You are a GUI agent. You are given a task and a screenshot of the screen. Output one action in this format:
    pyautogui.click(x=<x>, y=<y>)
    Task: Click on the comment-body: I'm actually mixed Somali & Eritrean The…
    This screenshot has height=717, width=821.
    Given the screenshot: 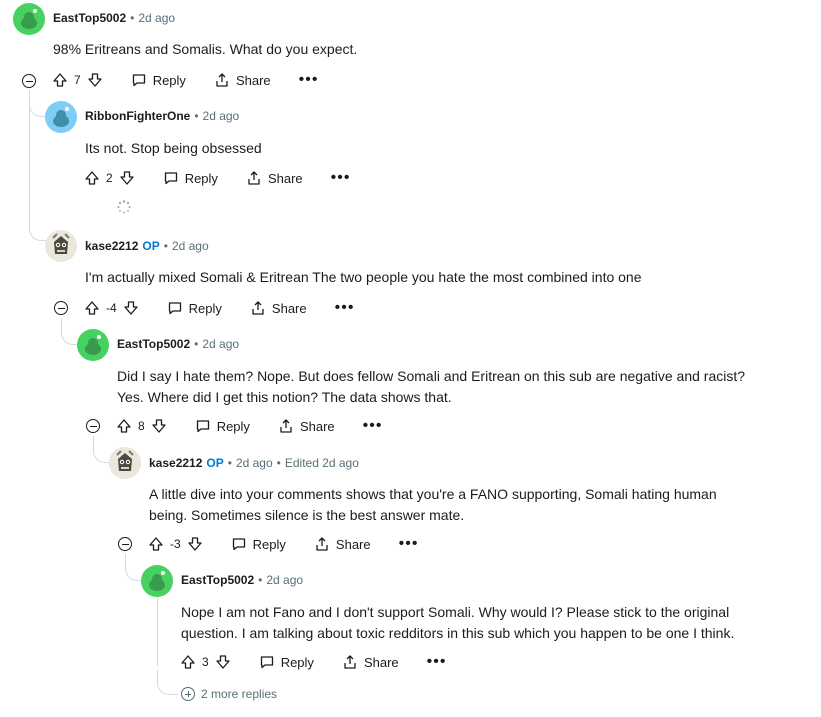 What is the action you would take?
    pyautogui.click(x=363, y=277)
    